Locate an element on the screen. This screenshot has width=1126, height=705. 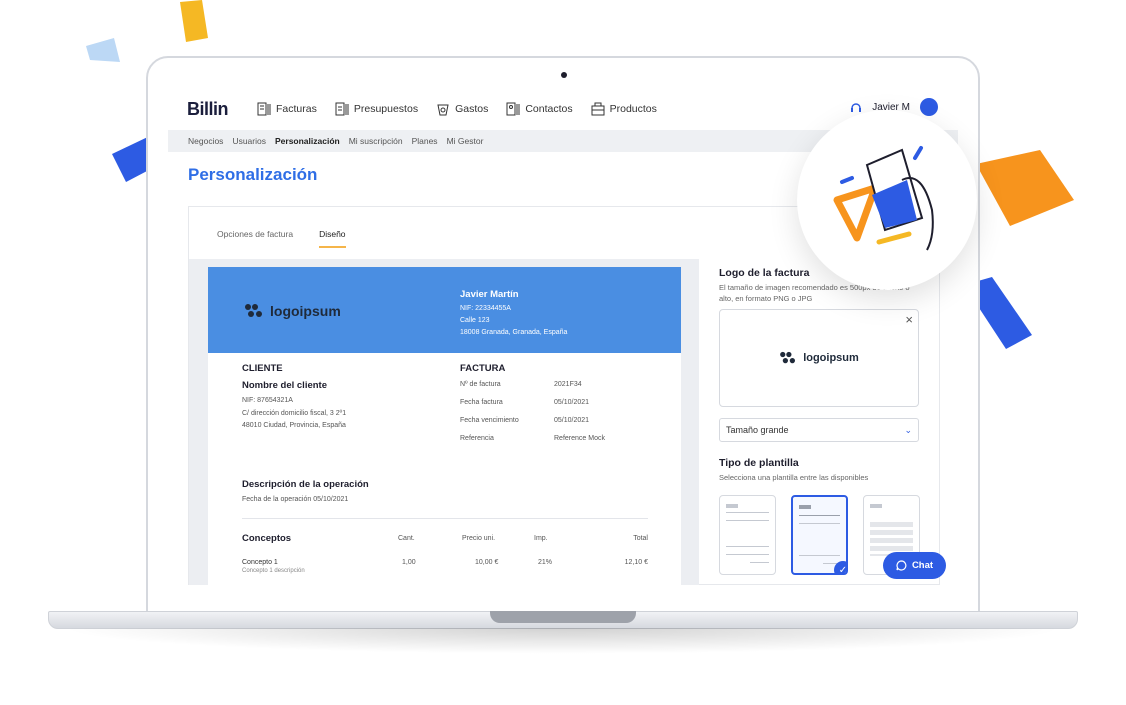
operation-heading: Descripción de la operación is located at coordinates (305, 484).